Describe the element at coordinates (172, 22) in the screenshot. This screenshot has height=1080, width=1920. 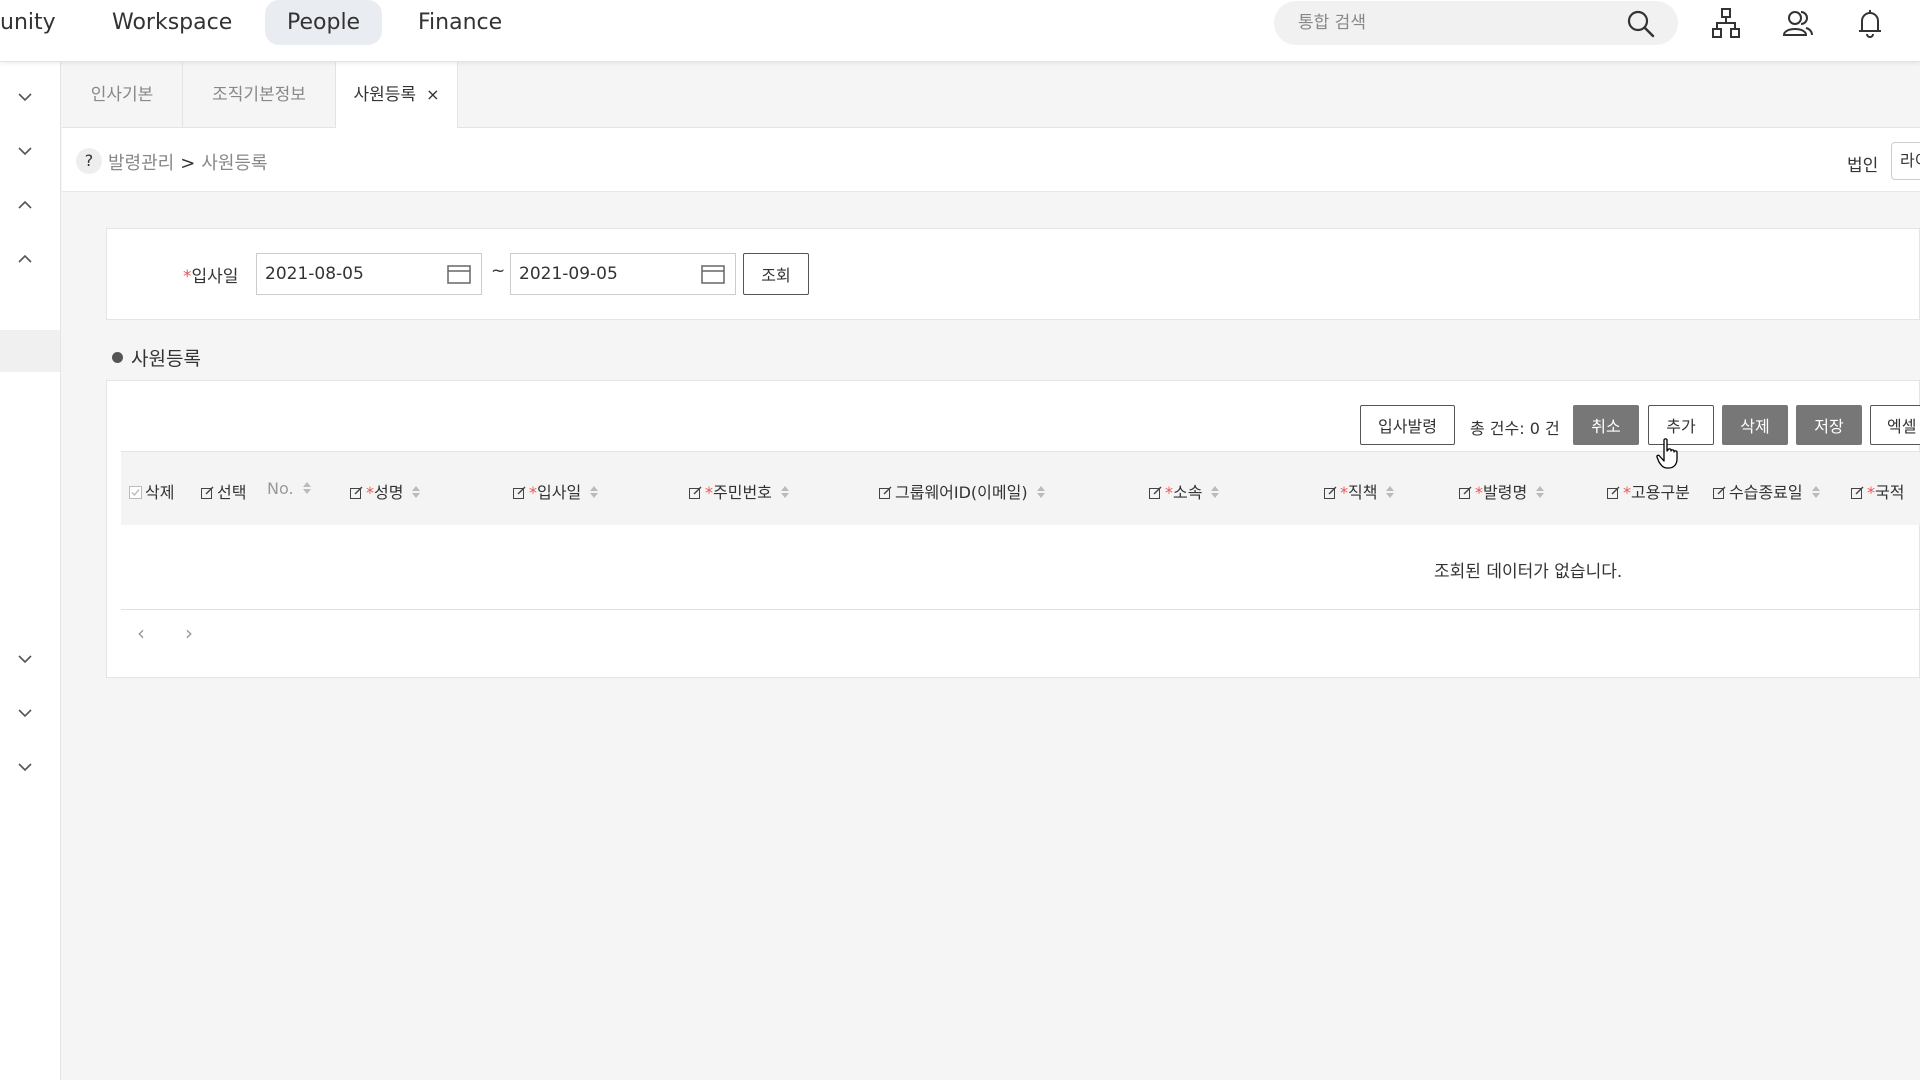
I see `nav-item-workspace: Workspace` at that location.